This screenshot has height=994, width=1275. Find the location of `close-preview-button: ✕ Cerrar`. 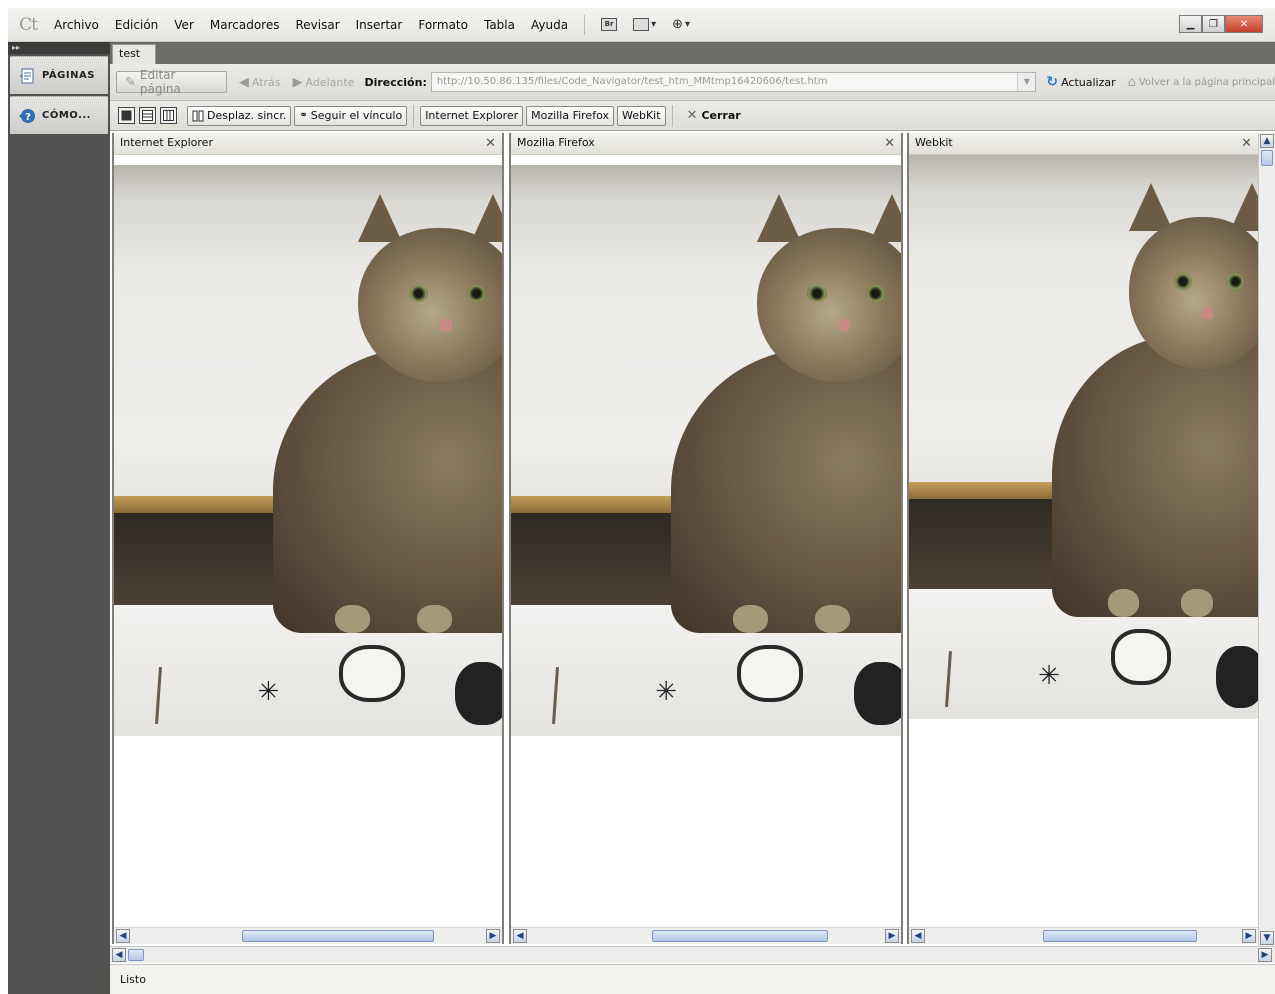

close-preview-button: ✕ Cerrar is located at coordinates (714, 115).